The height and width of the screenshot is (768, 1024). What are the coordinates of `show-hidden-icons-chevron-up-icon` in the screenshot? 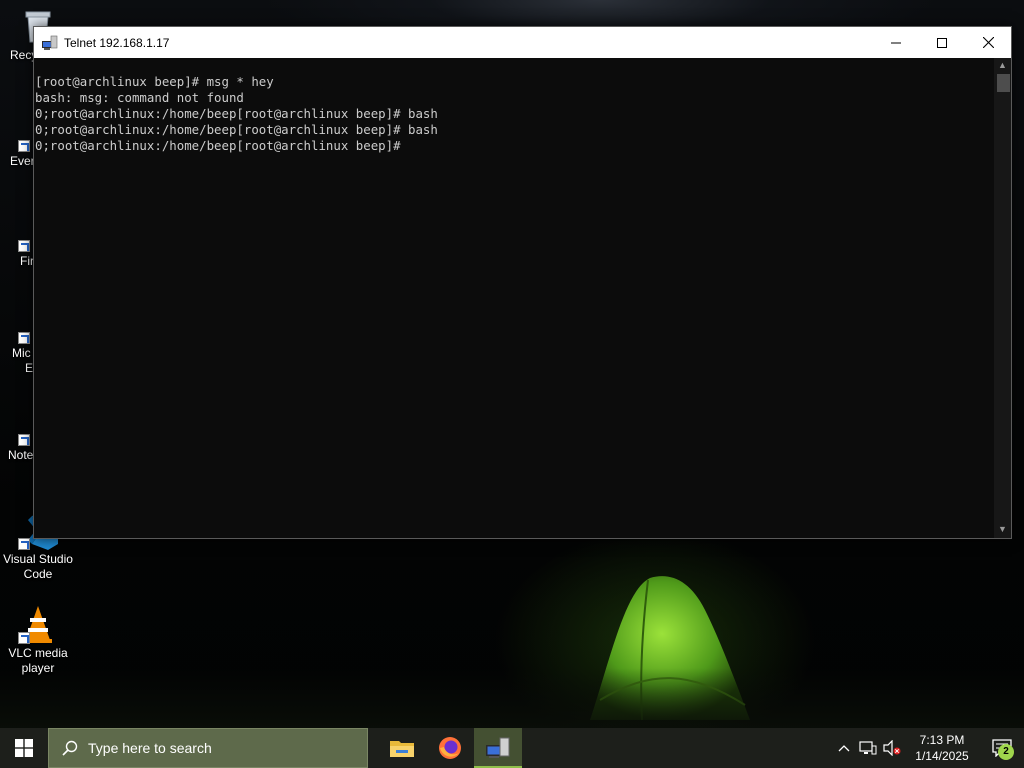 It's located at (844, 748).